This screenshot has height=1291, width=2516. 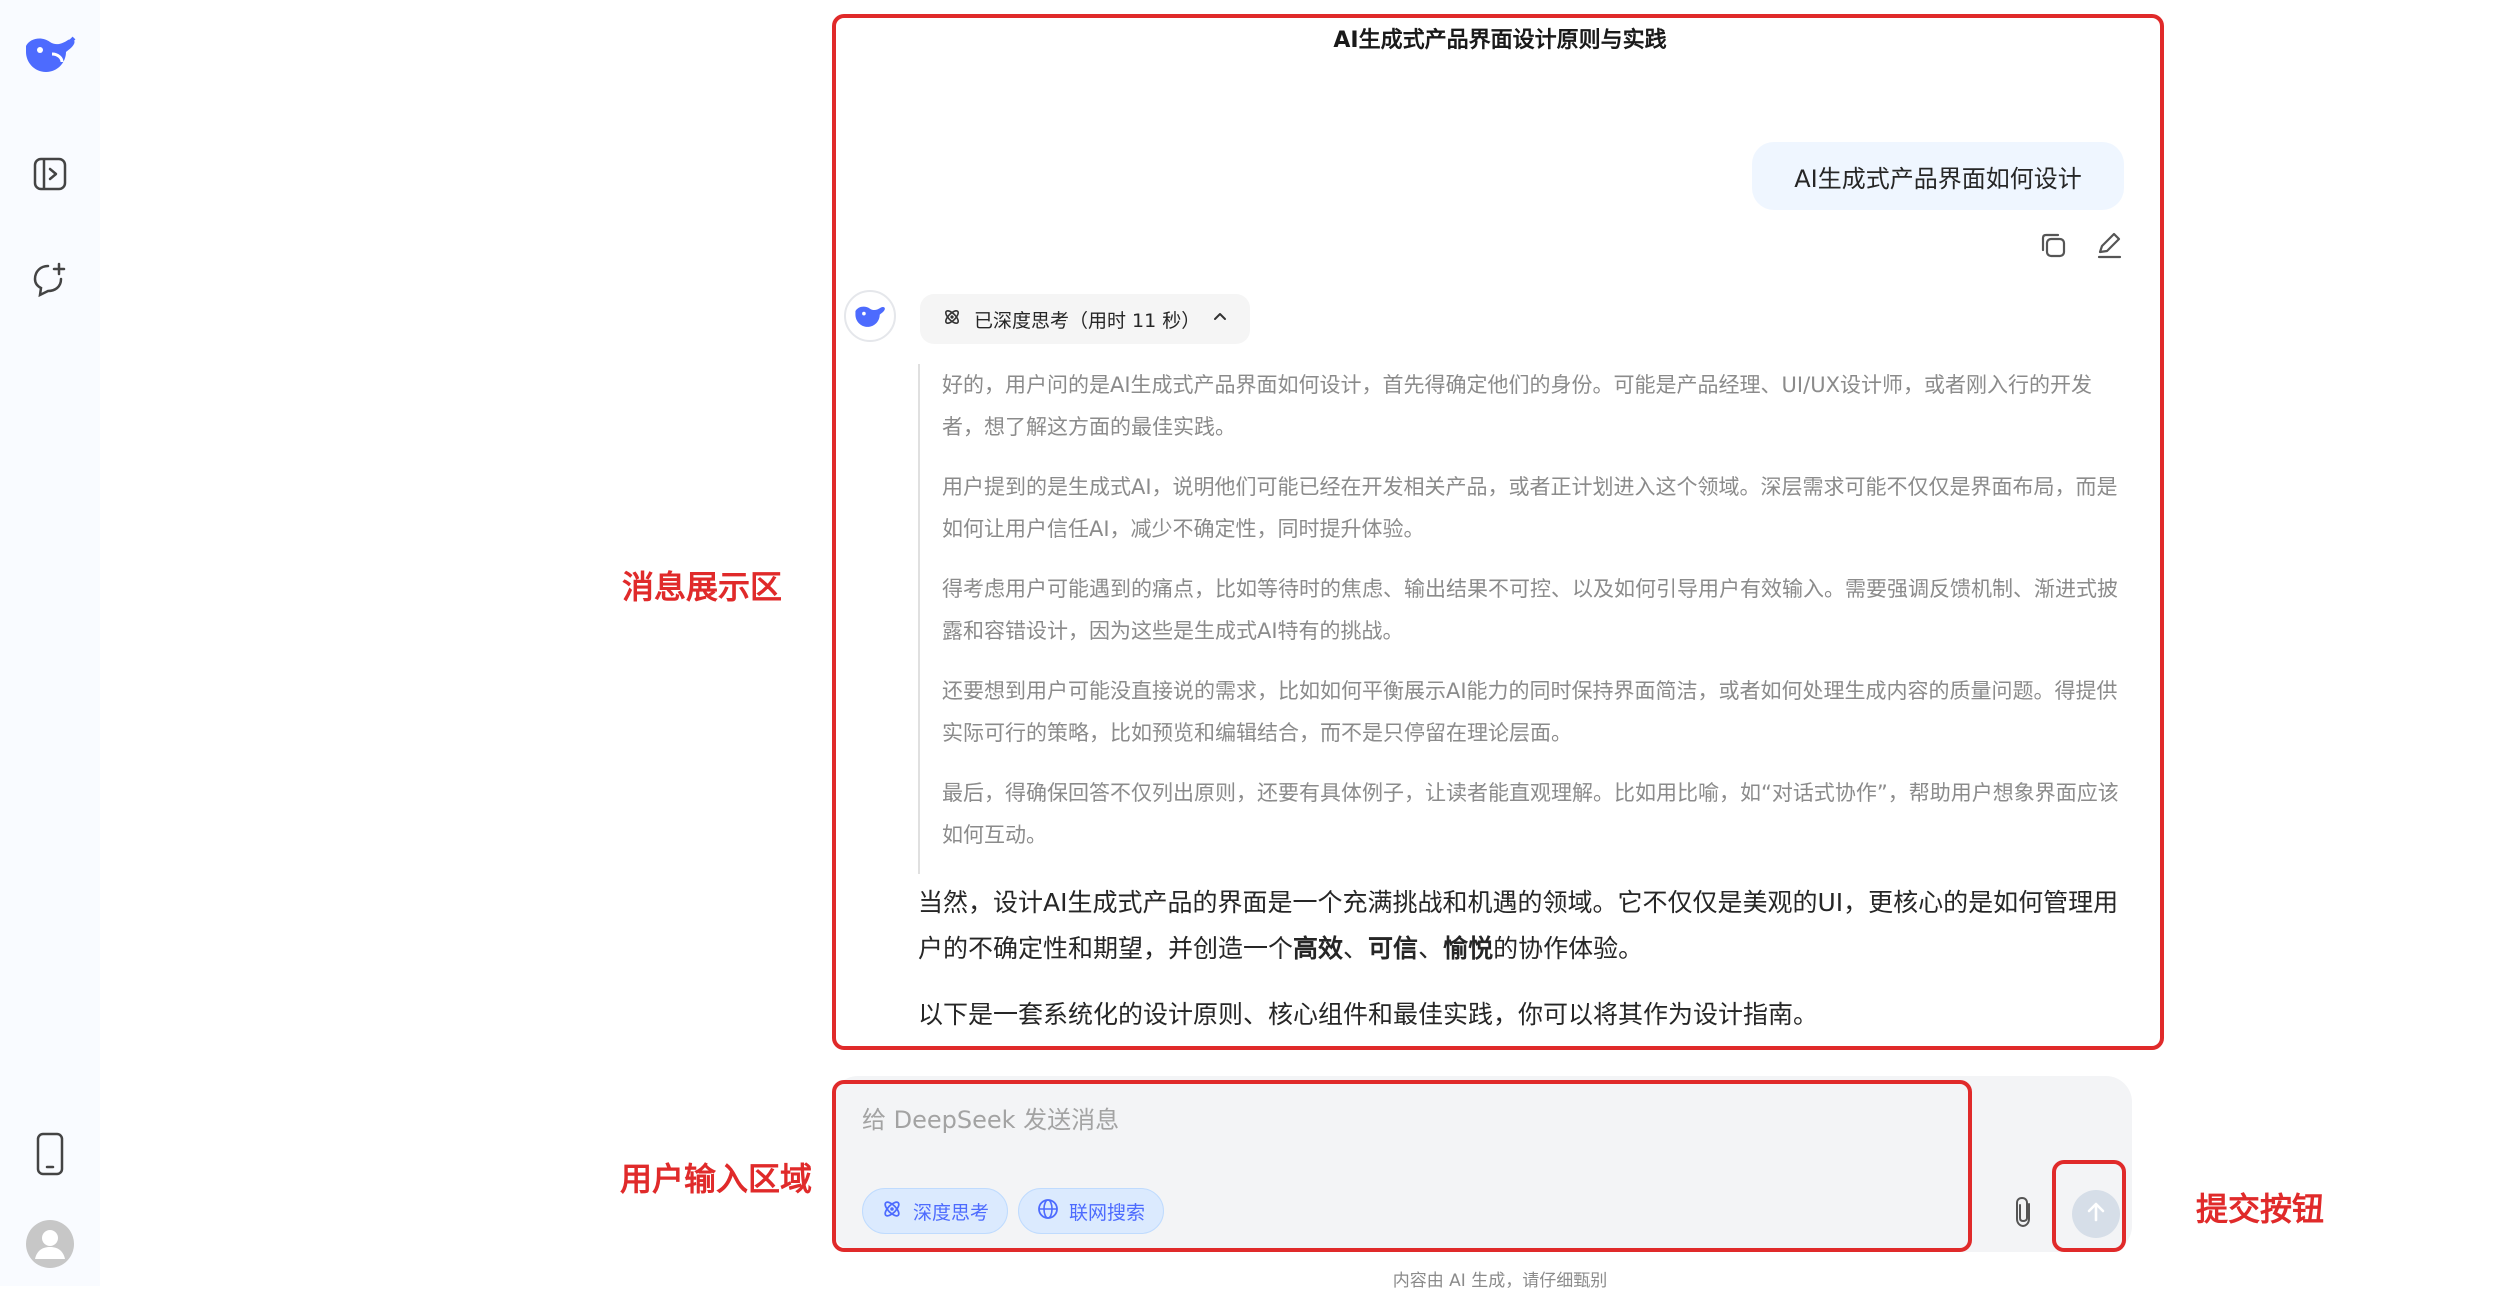 I want to click on input-area-annotation: 用户输入区域, so click(x=716, y=1179).